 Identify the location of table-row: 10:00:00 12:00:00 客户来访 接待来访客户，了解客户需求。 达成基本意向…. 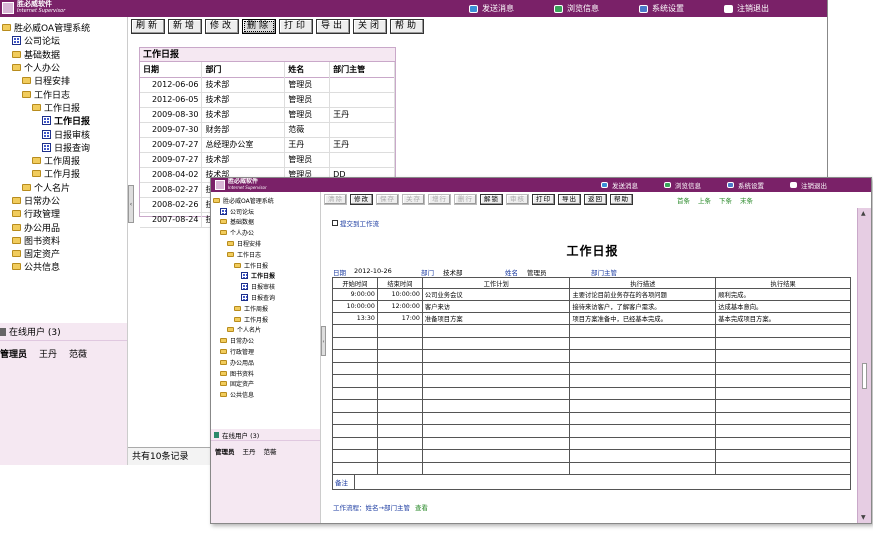
(591, 306).